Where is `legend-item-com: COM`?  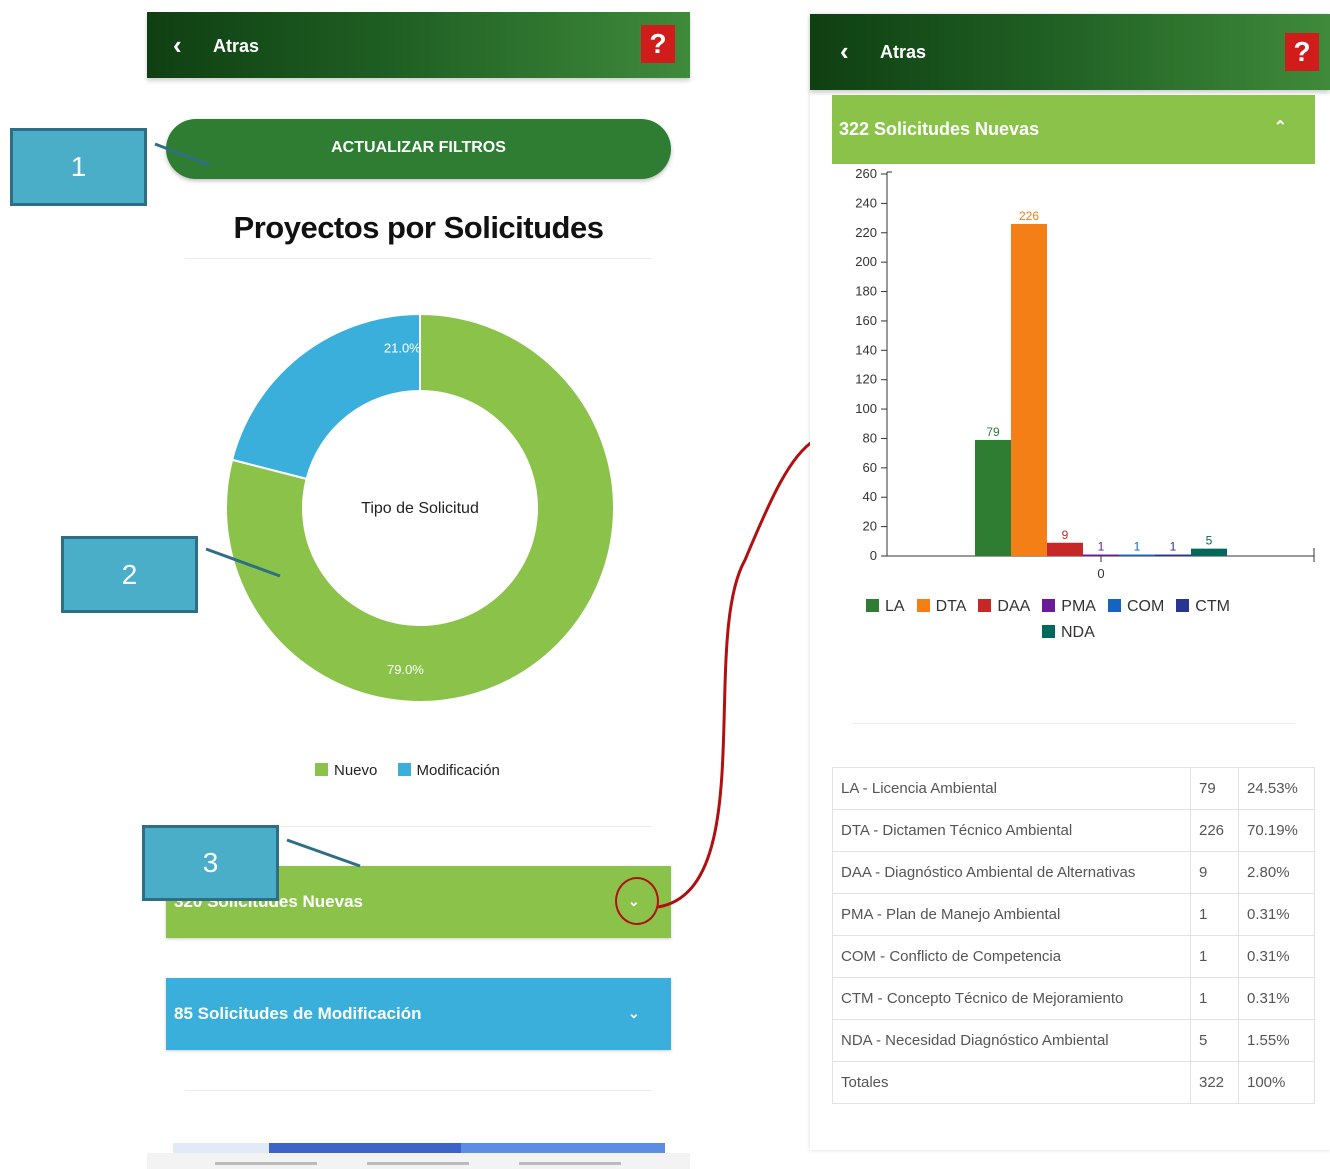
legend-item-com: COM is located at coordinates (1136, 607).